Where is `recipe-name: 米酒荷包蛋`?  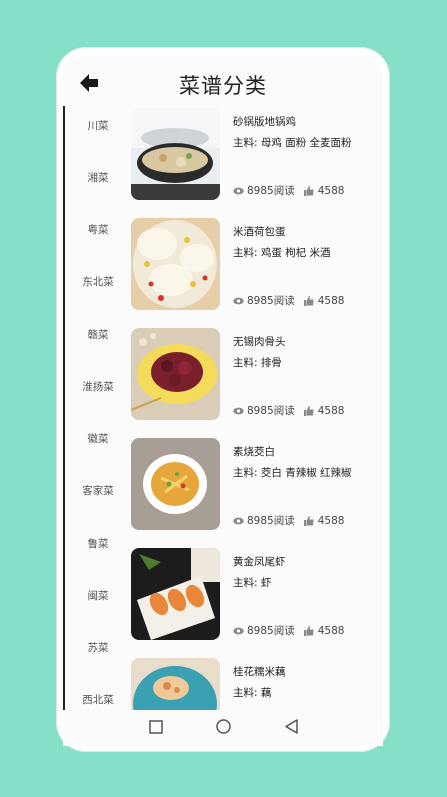 recipe-name: 米酒荷包蛋 is located at coordinates (259, 232).